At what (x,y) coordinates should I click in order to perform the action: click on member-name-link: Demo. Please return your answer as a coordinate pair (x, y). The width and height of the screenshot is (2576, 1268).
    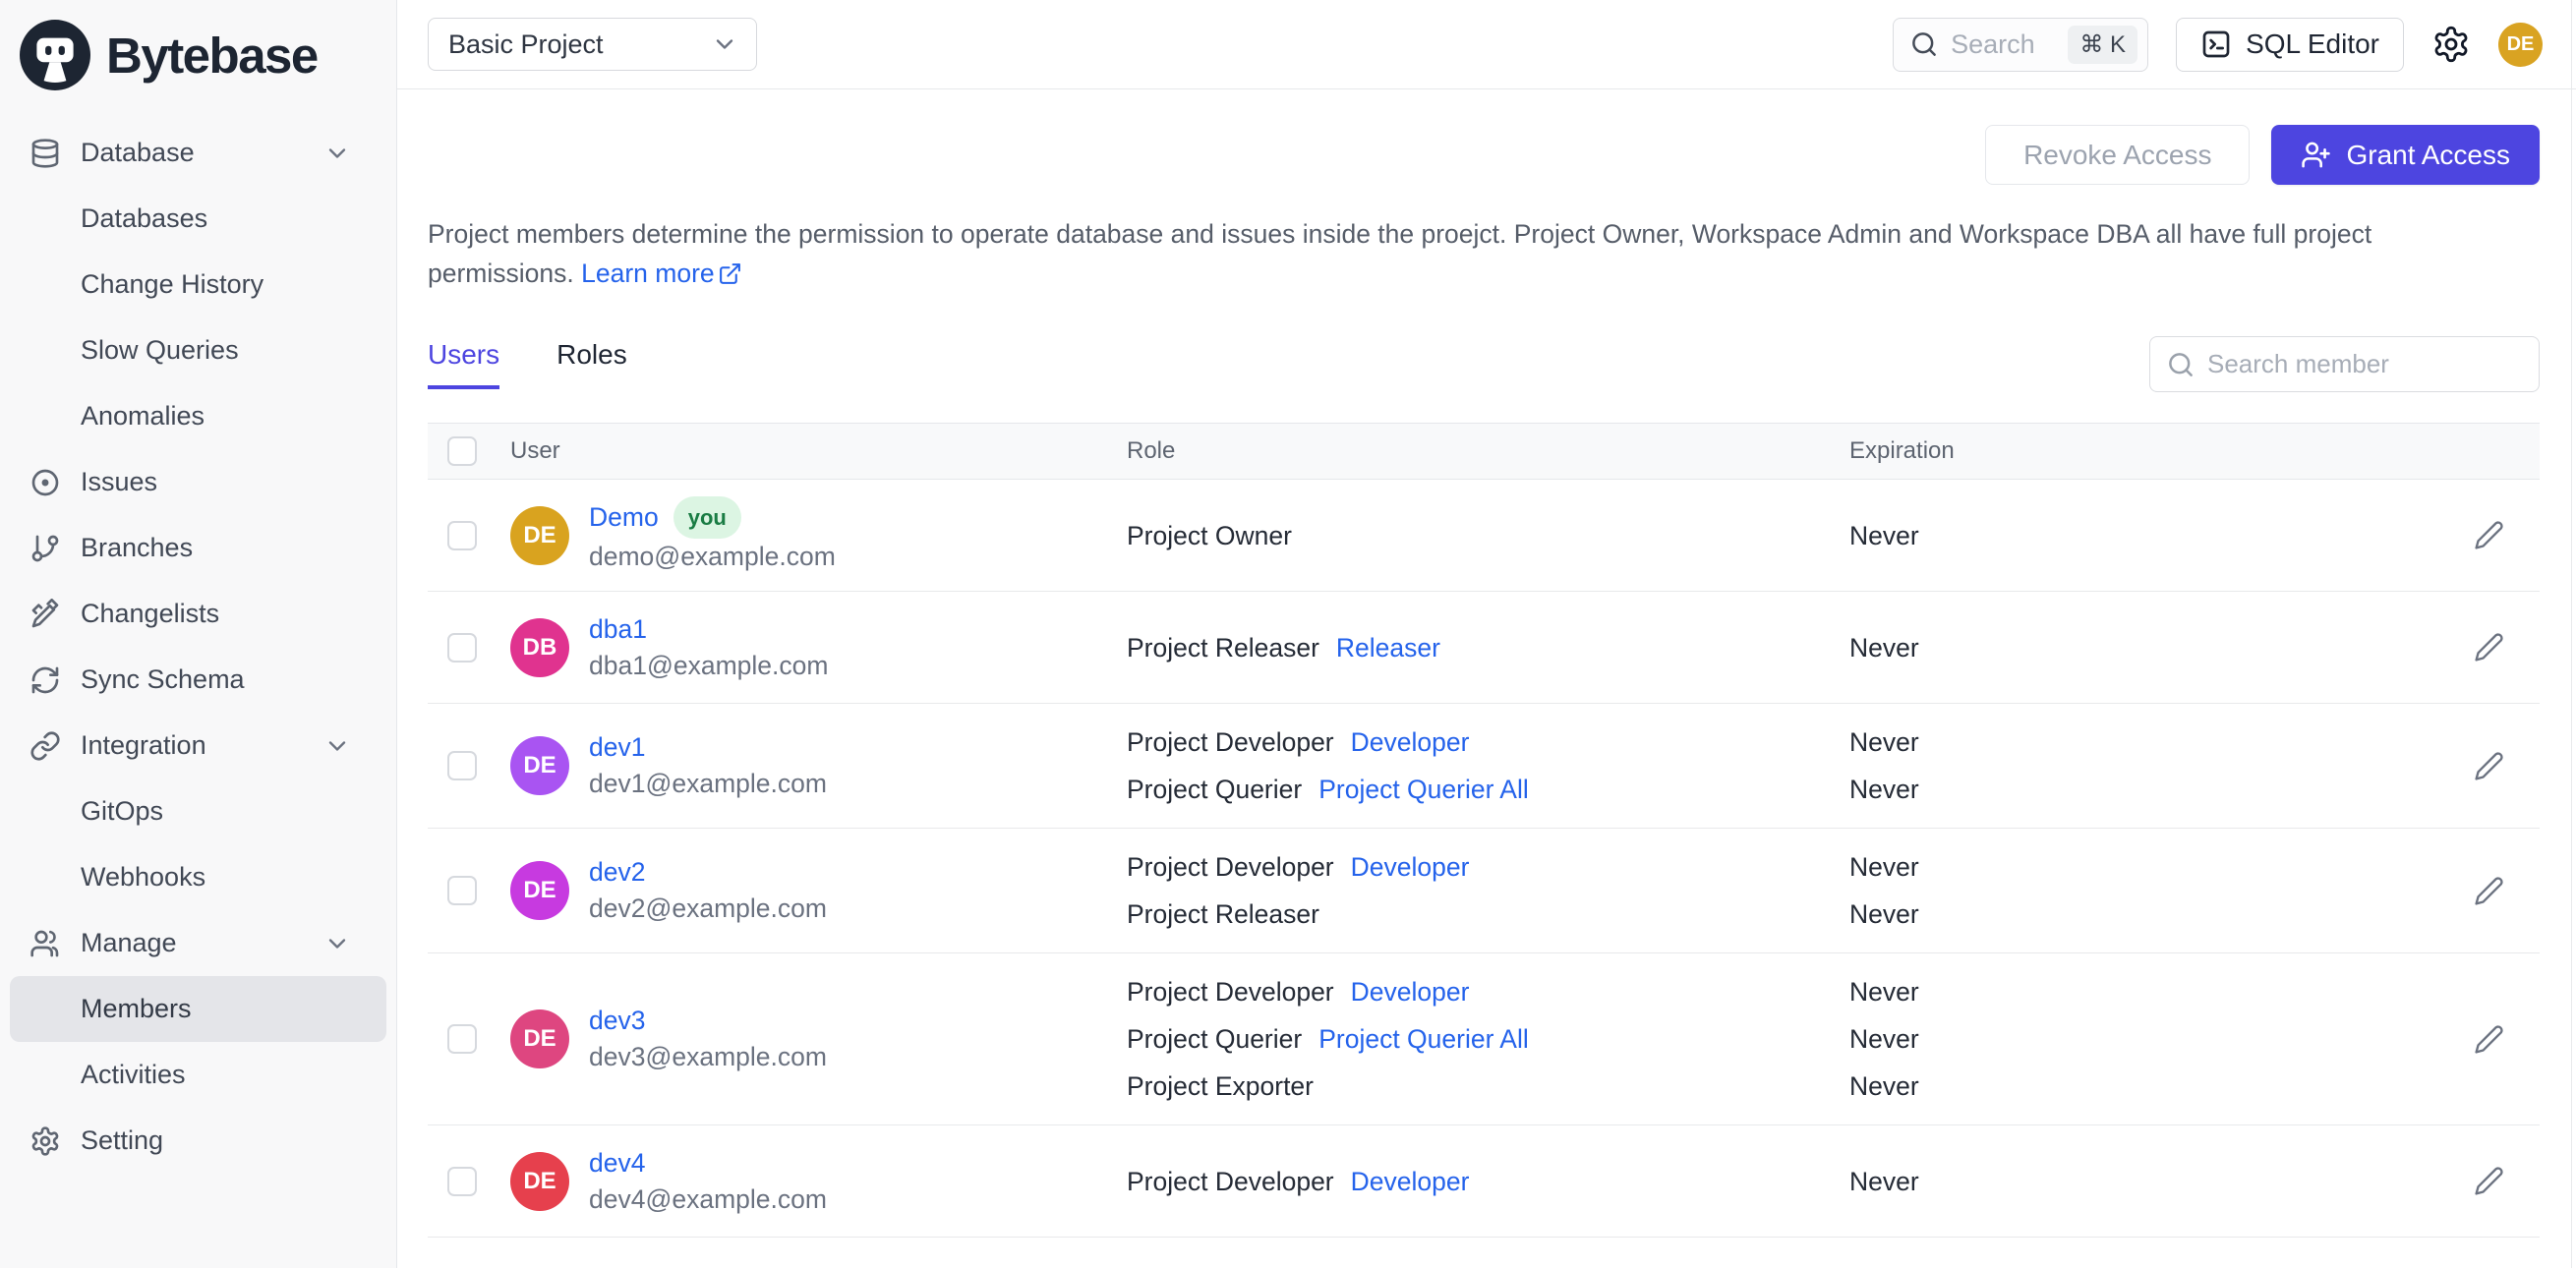
    Looking at the image, I should click on (624, 517).